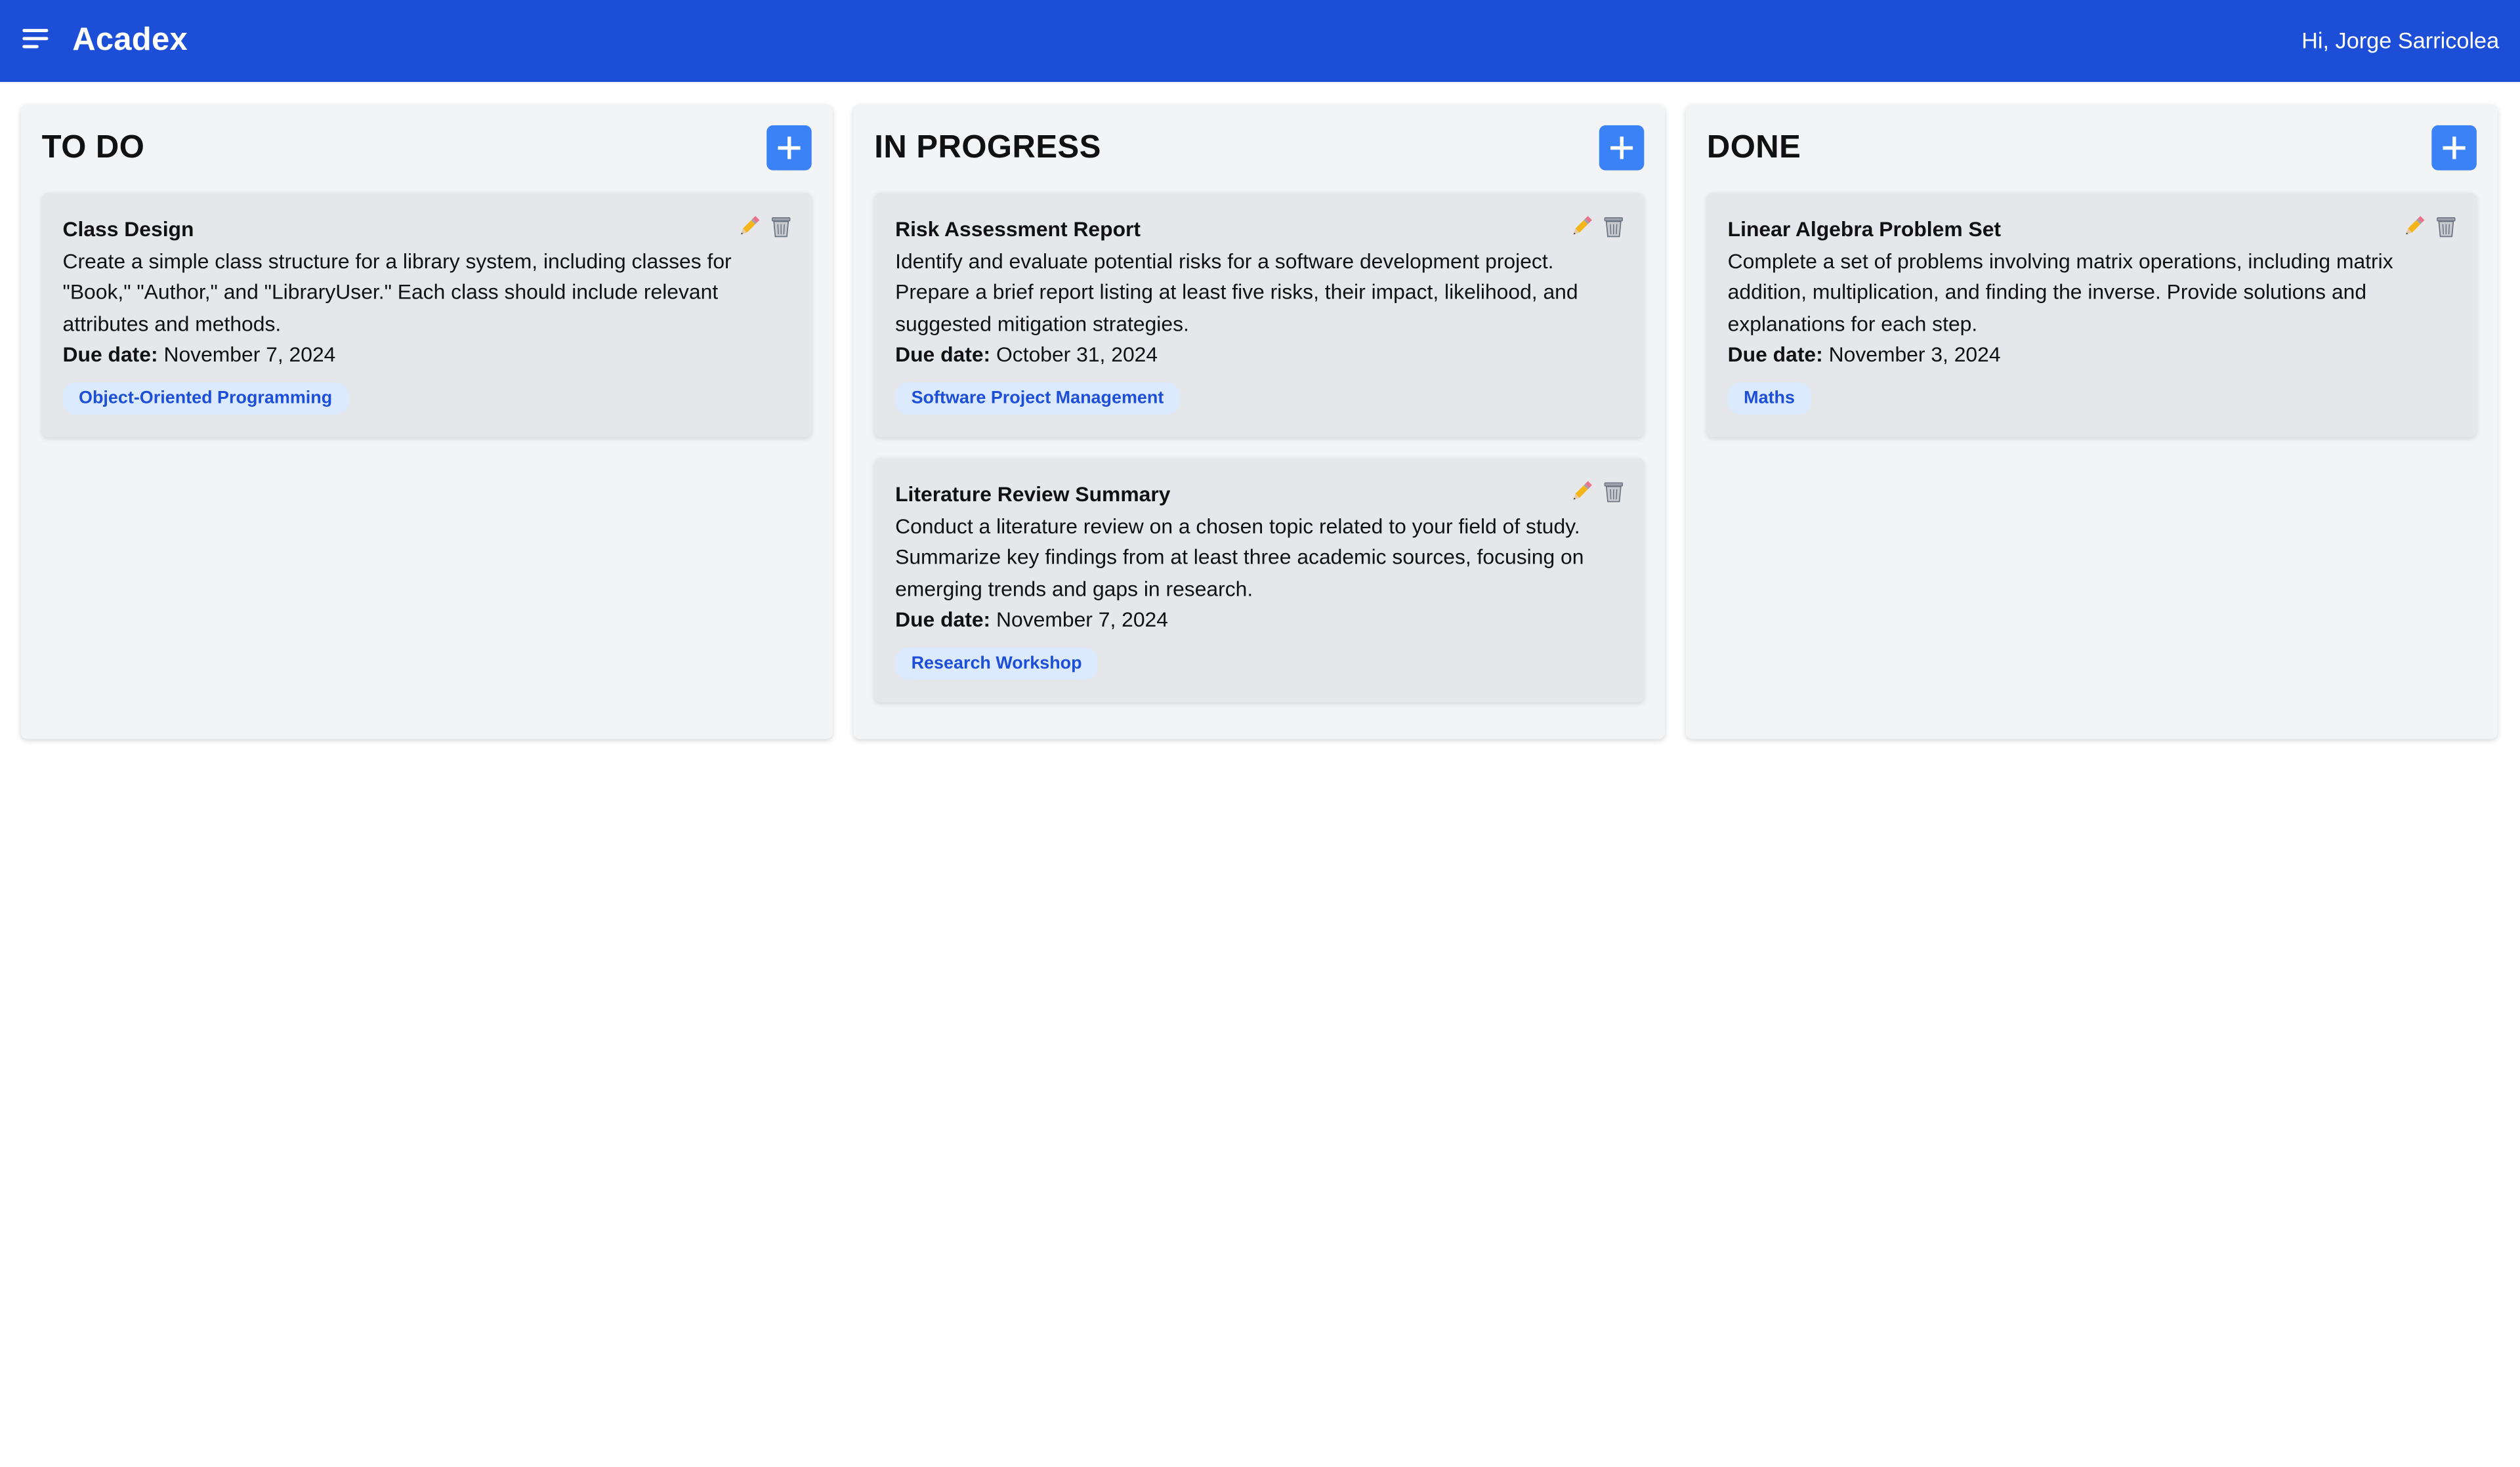 This screenshot has width=2520, height=1467. Describe the element at coordinates (1033, 494) in the screenshot. I see `card-title: Literature Review Summary` at that location.